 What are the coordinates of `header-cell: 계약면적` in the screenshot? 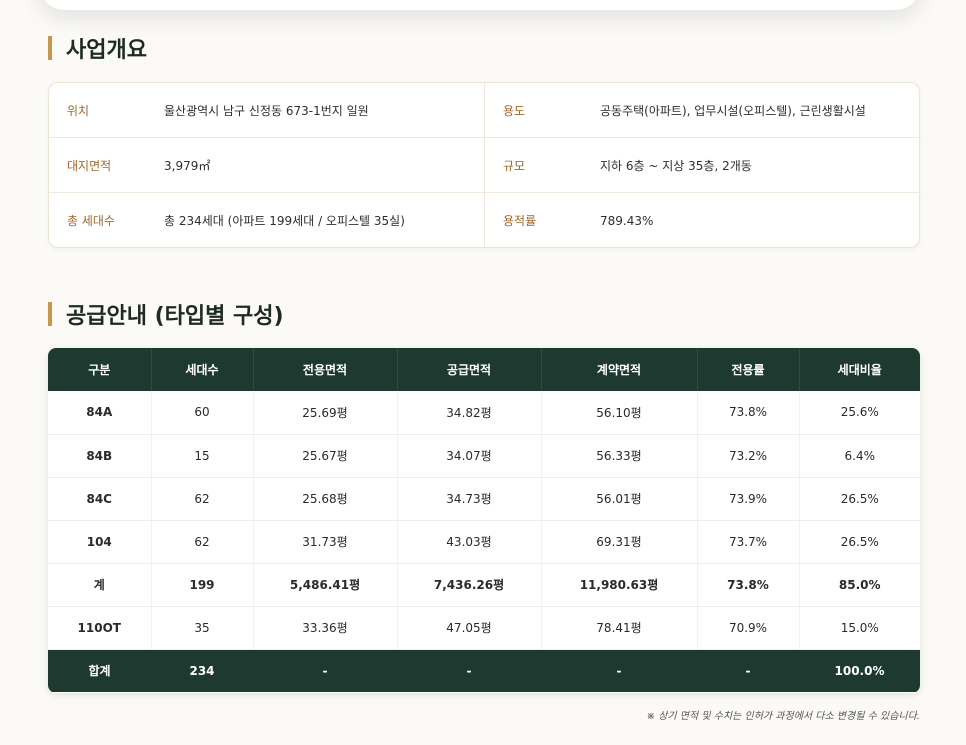 It's located at (619, 369).